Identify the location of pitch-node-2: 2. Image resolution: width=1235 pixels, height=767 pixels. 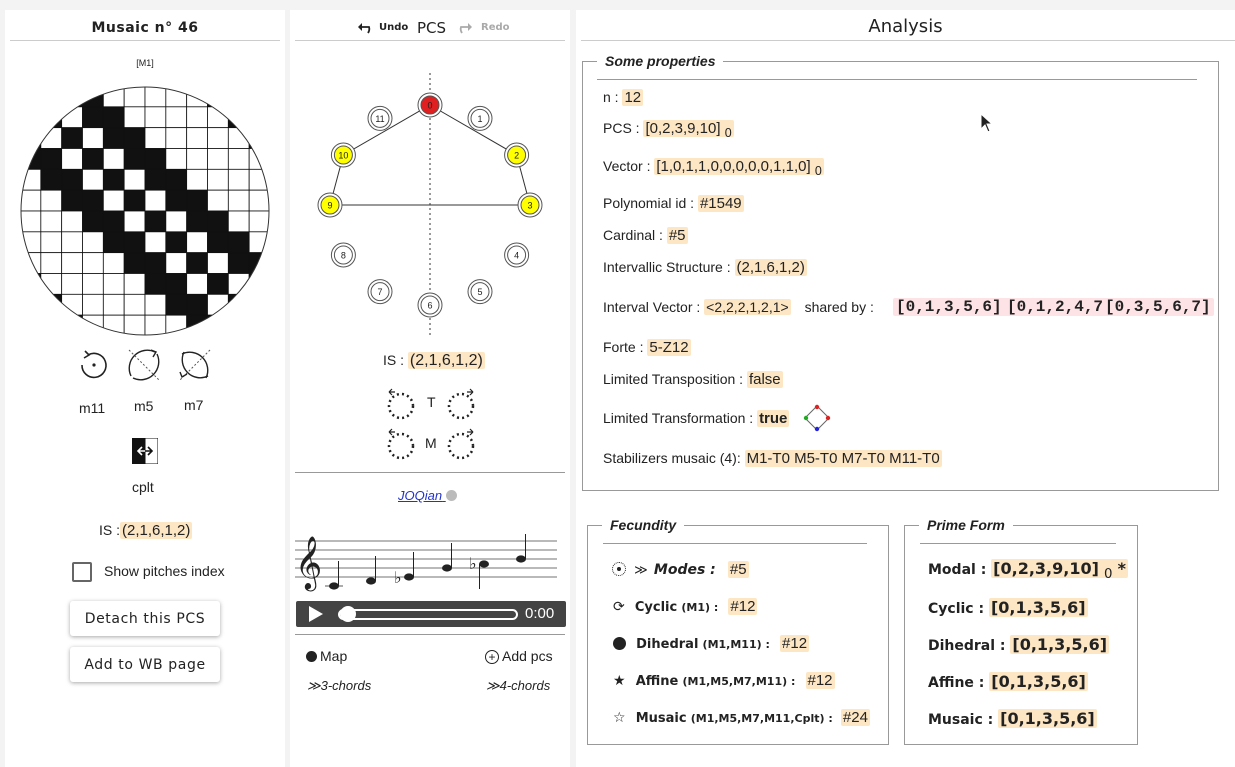
(517, 155).